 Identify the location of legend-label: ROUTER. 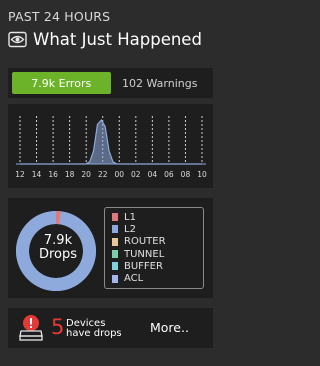
(145, 242).